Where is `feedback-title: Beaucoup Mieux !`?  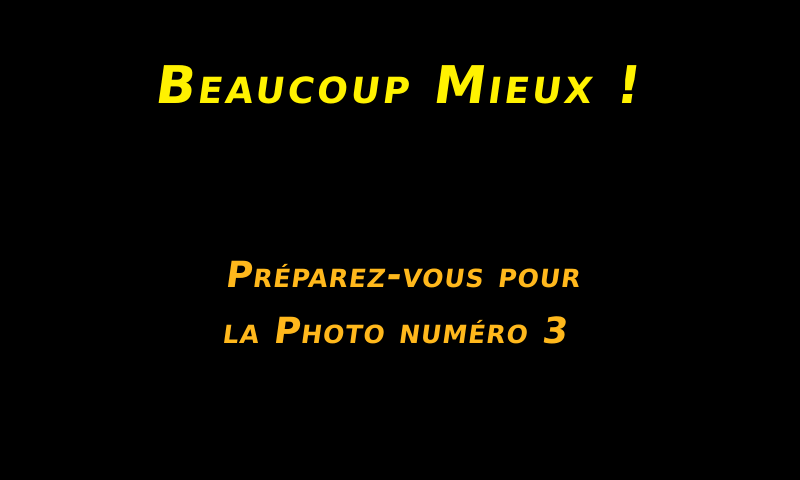 feedback-title: Beaucoup Mieux ! is located at coordinates (400, 86).